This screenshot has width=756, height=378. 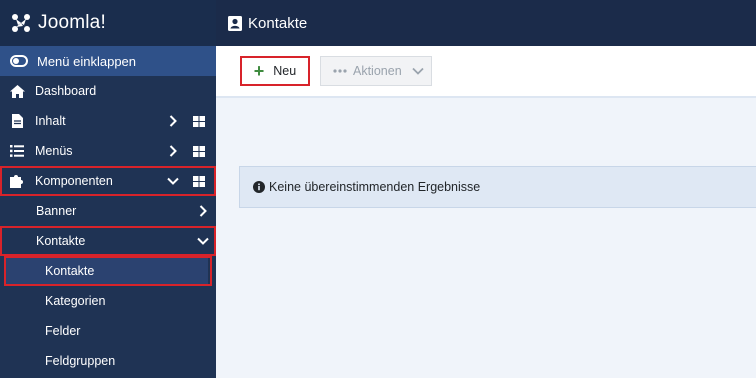 What do you see at coordinates (108, 331) in the screenshot?
I see `sidebar-subitem-felder: Felder` at bounding box center [108, 331].